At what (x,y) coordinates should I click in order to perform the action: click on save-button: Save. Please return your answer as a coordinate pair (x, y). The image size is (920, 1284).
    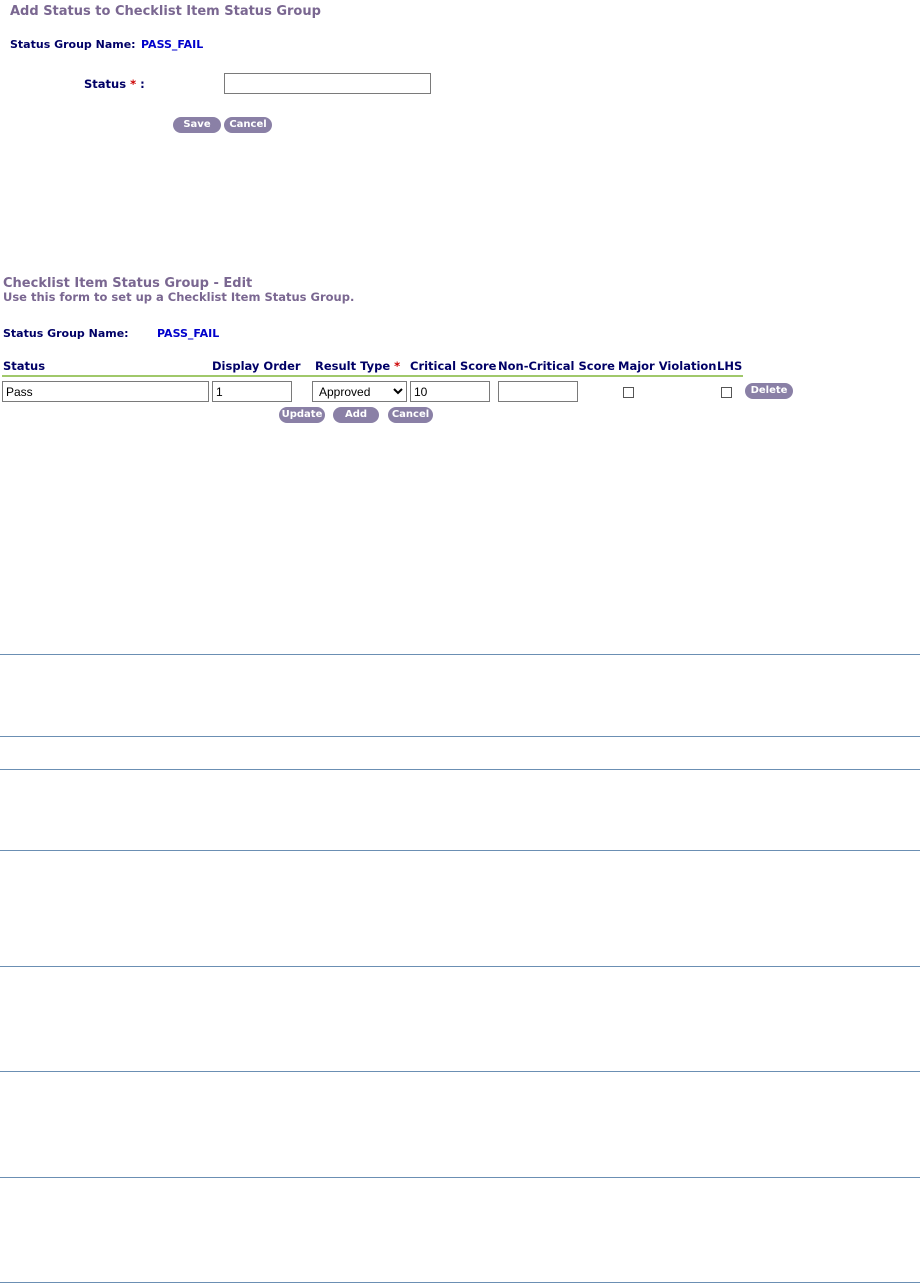
    Looking at the image, I should click on (197, 125).